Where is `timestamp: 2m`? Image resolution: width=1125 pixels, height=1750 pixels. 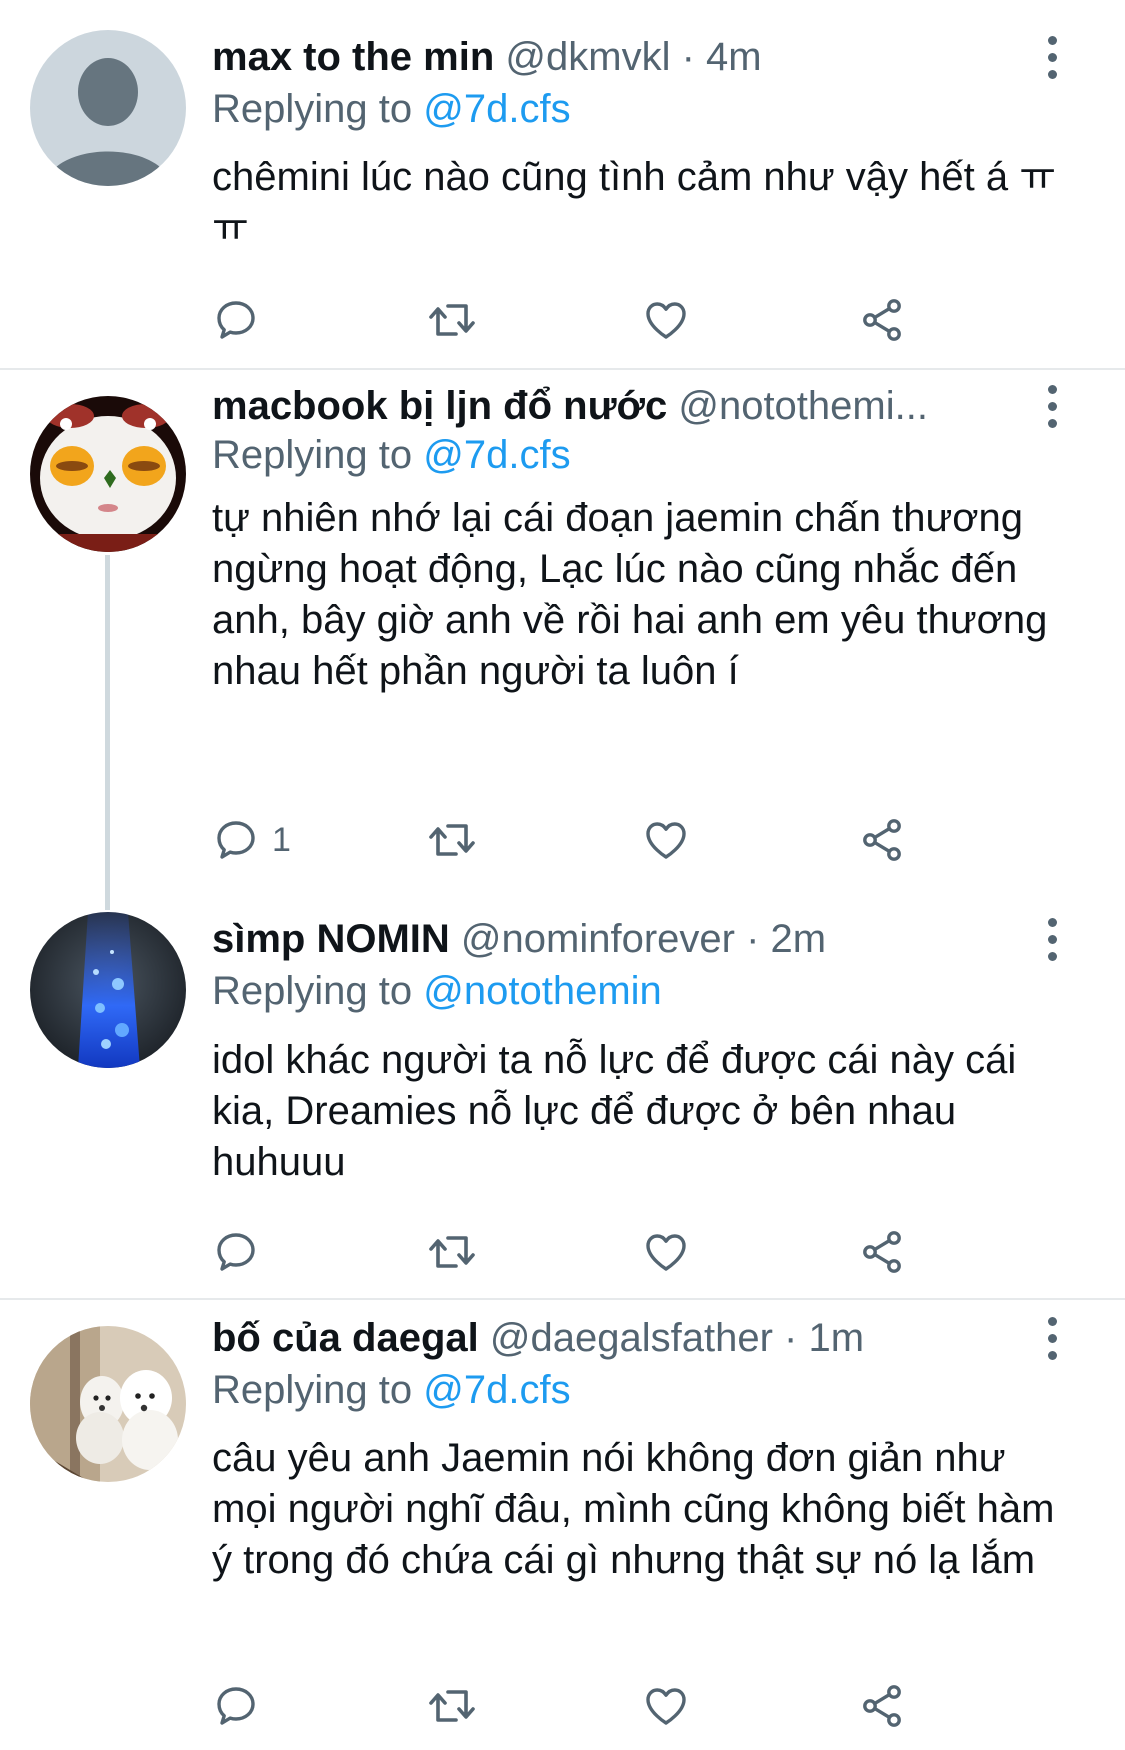 timestamp: 2m is located at coordinates (799, 939).